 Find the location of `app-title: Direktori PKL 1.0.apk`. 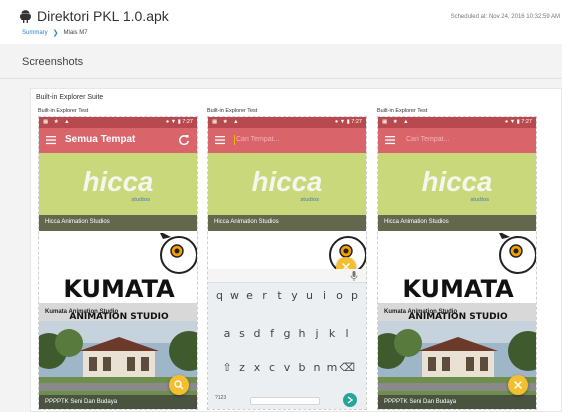

app-title: Direktori PKL 1.0.apk is located at coordinates (94, 16).